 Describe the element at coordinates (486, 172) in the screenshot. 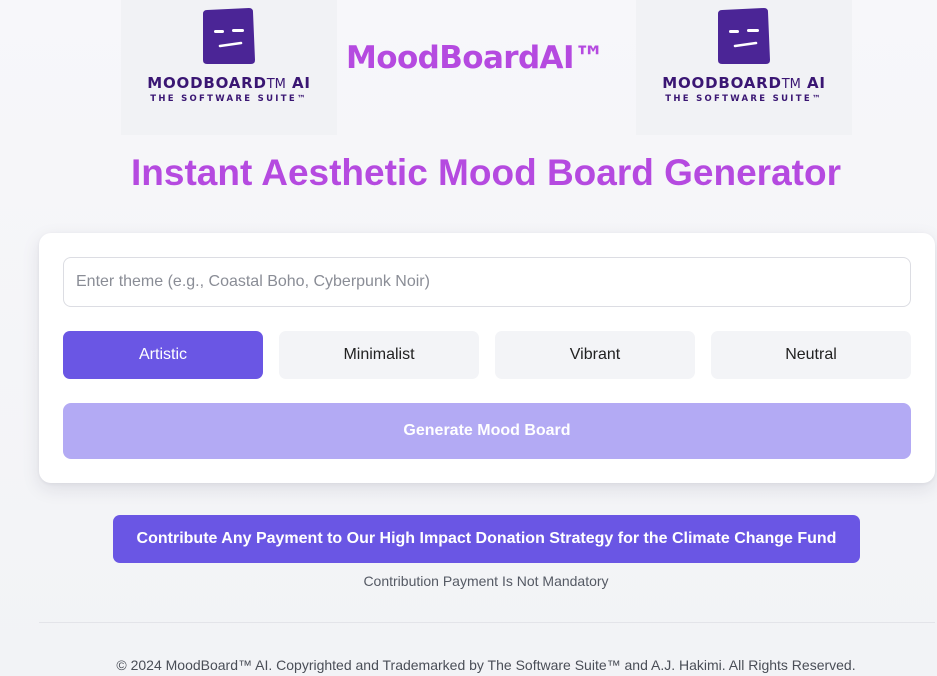

I see `page-title: Instant Aesthetic Mood Board Generator` at that location.